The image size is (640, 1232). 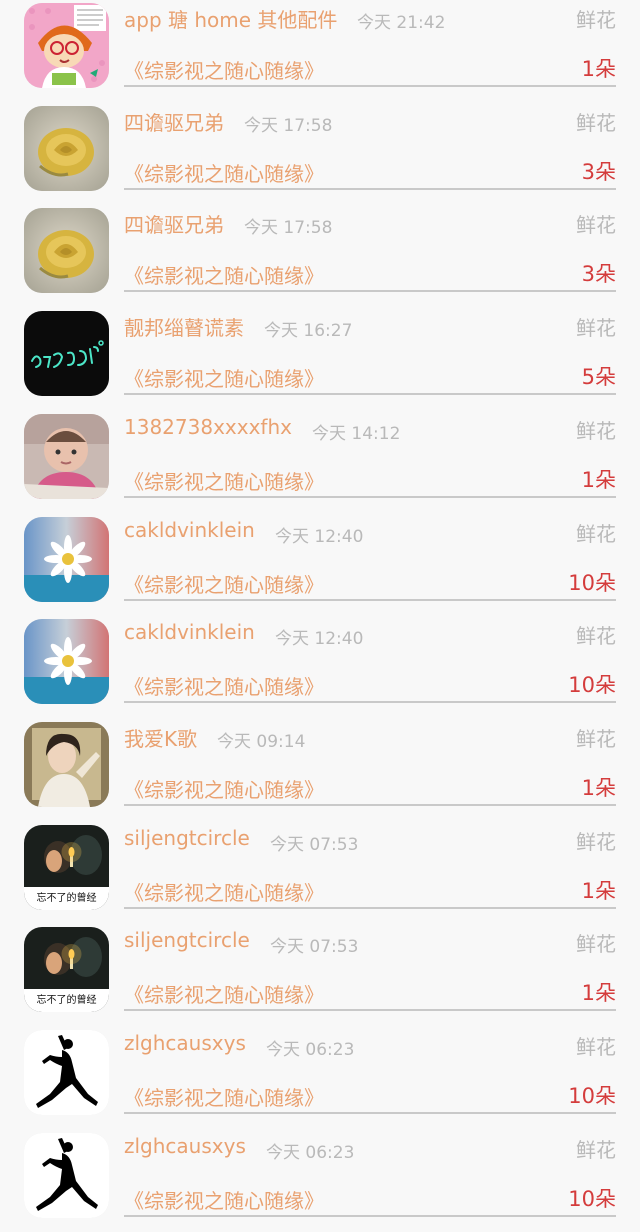 I want to click on sender-name: app 瑭 home 其他配件, so click(x=230, y=18).